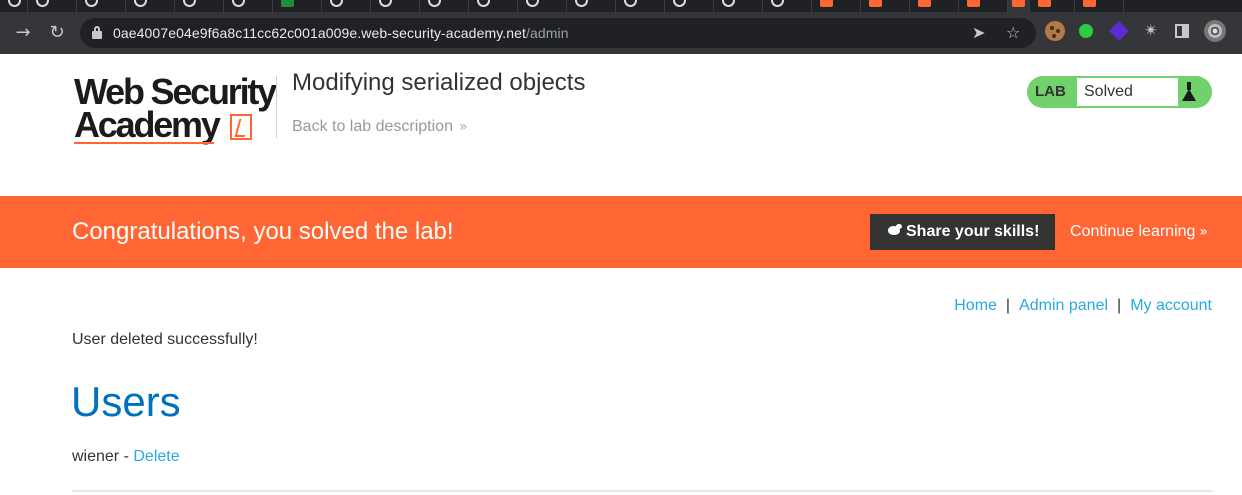 Image resolution: width=1242 pixels, height=495 pixels. Describe the element at coordinates (1119, 31) in the screenshot. I see `purple-extension-icon` at that location.